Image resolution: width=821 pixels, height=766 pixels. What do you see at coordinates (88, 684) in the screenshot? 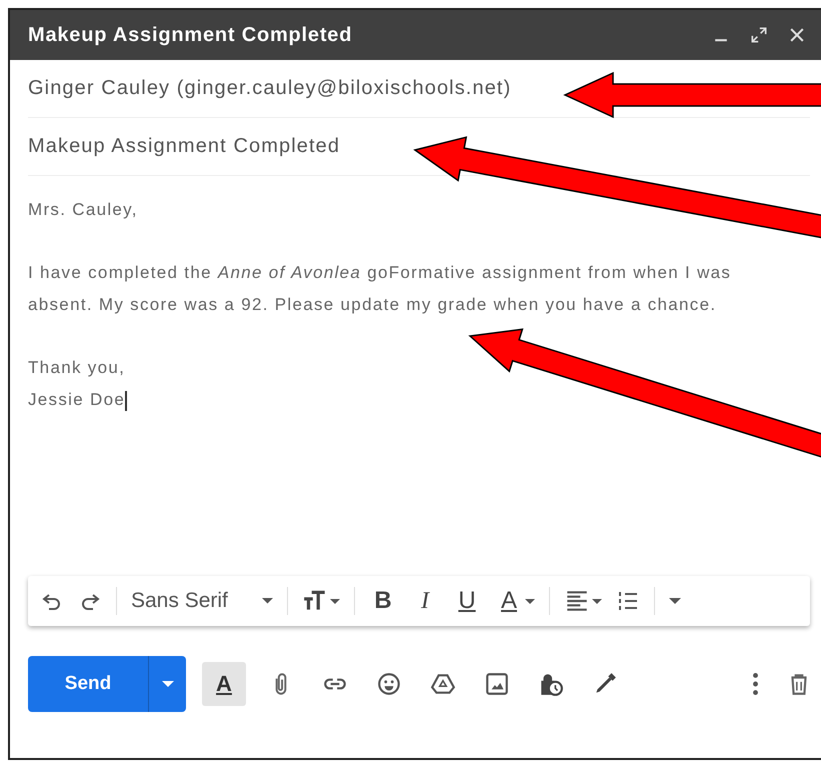
I see `send-button: Send` at bounding box center [88, 684].